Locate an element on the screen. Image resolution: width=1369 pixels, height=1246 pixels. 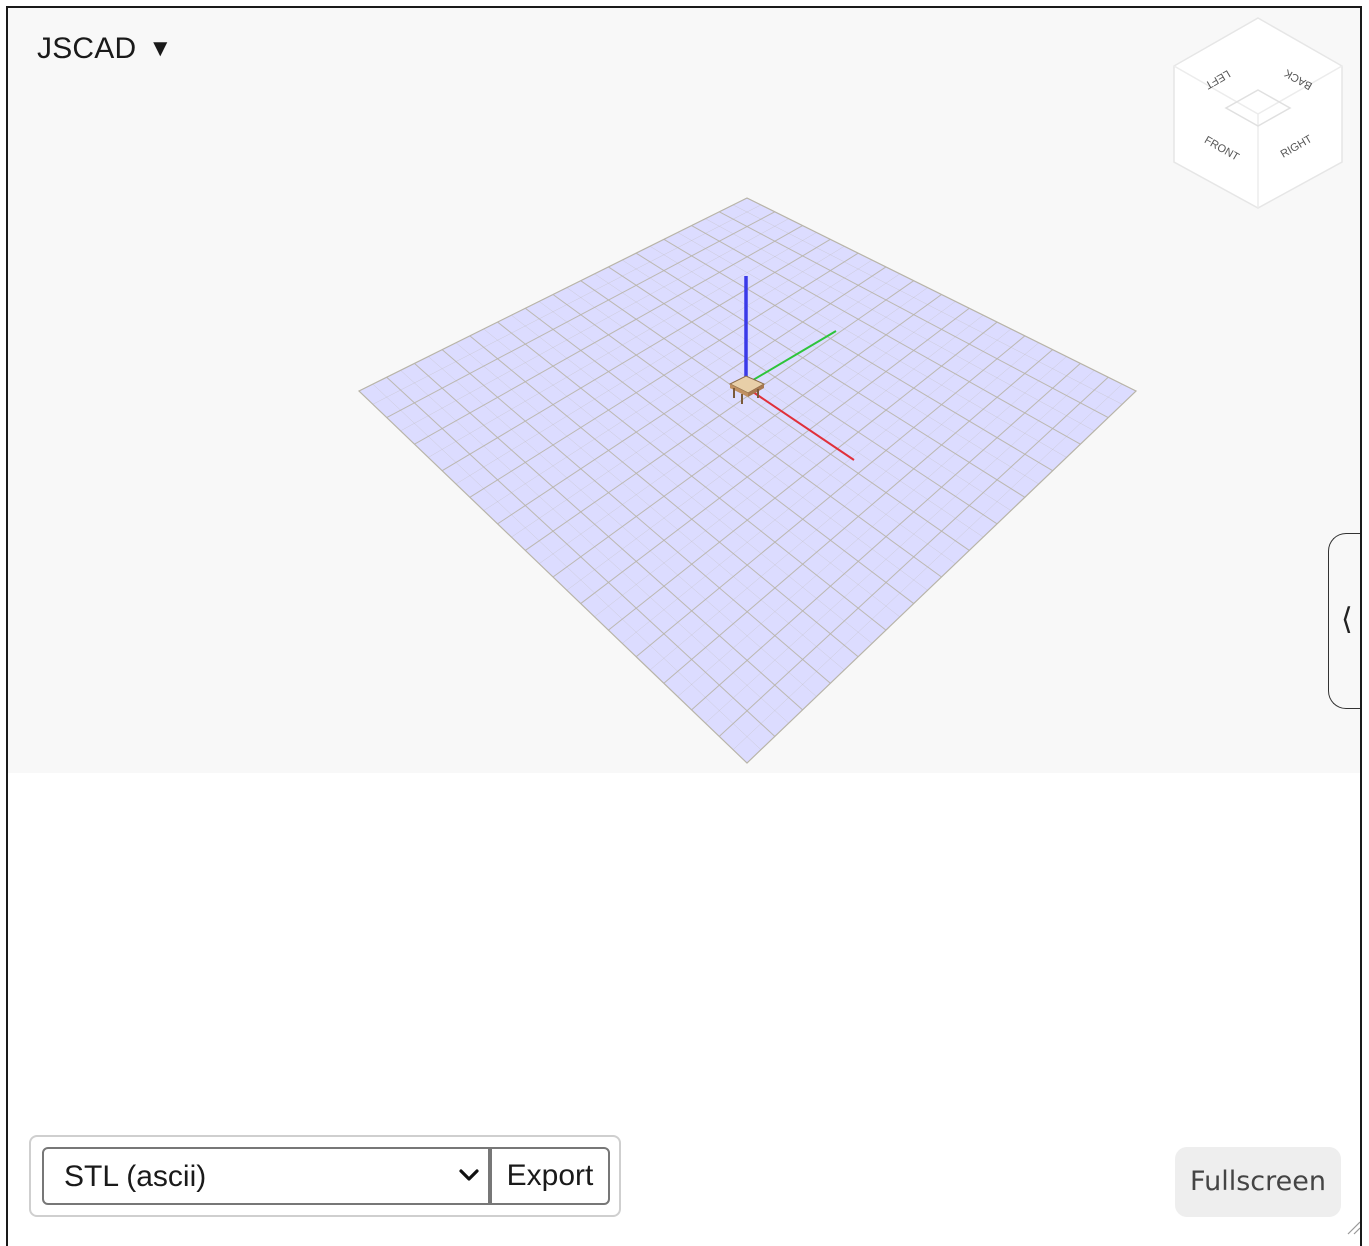
side-panel-toggle: ⟨ is located at coordinates (1344, 621).